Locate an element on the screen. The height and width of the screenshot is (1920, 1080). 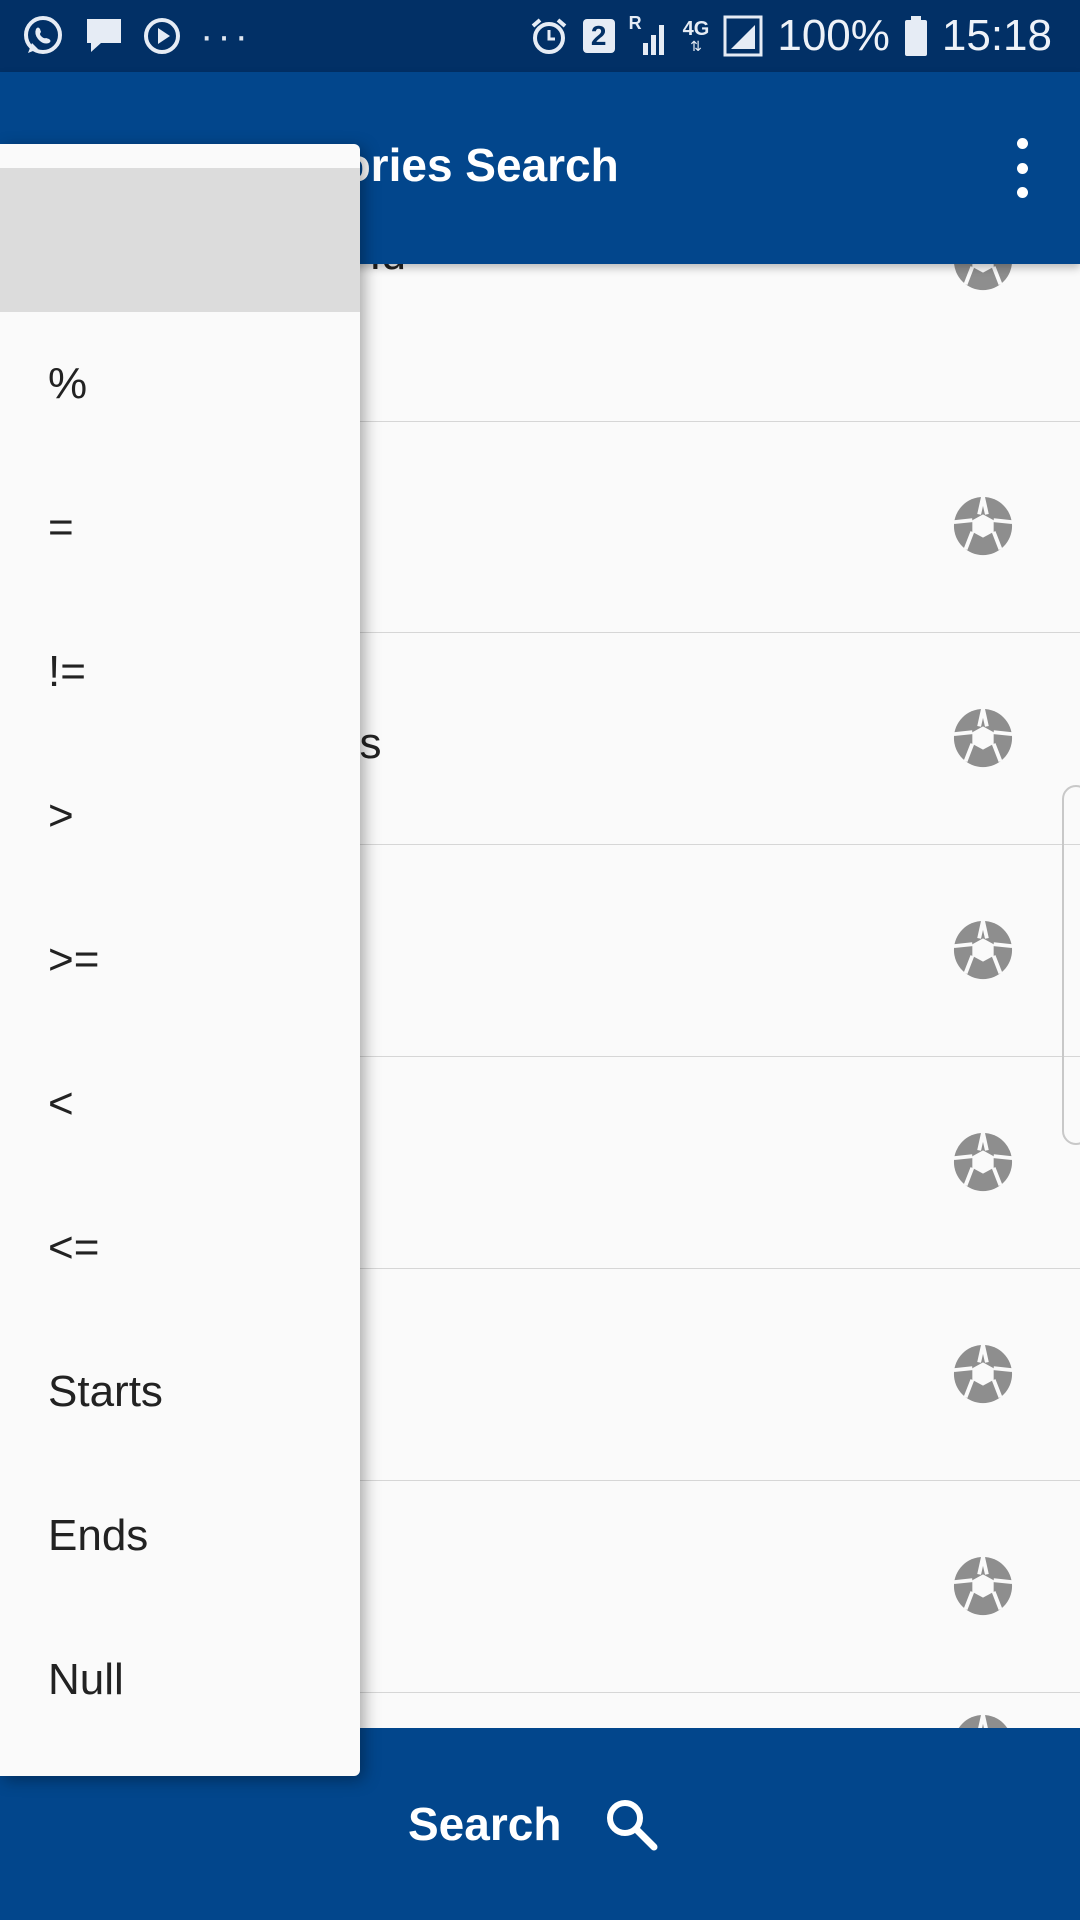
status-bar-system: 2 R 4G ⇅ 100% 15:18 is located at coordinates (790, 36).